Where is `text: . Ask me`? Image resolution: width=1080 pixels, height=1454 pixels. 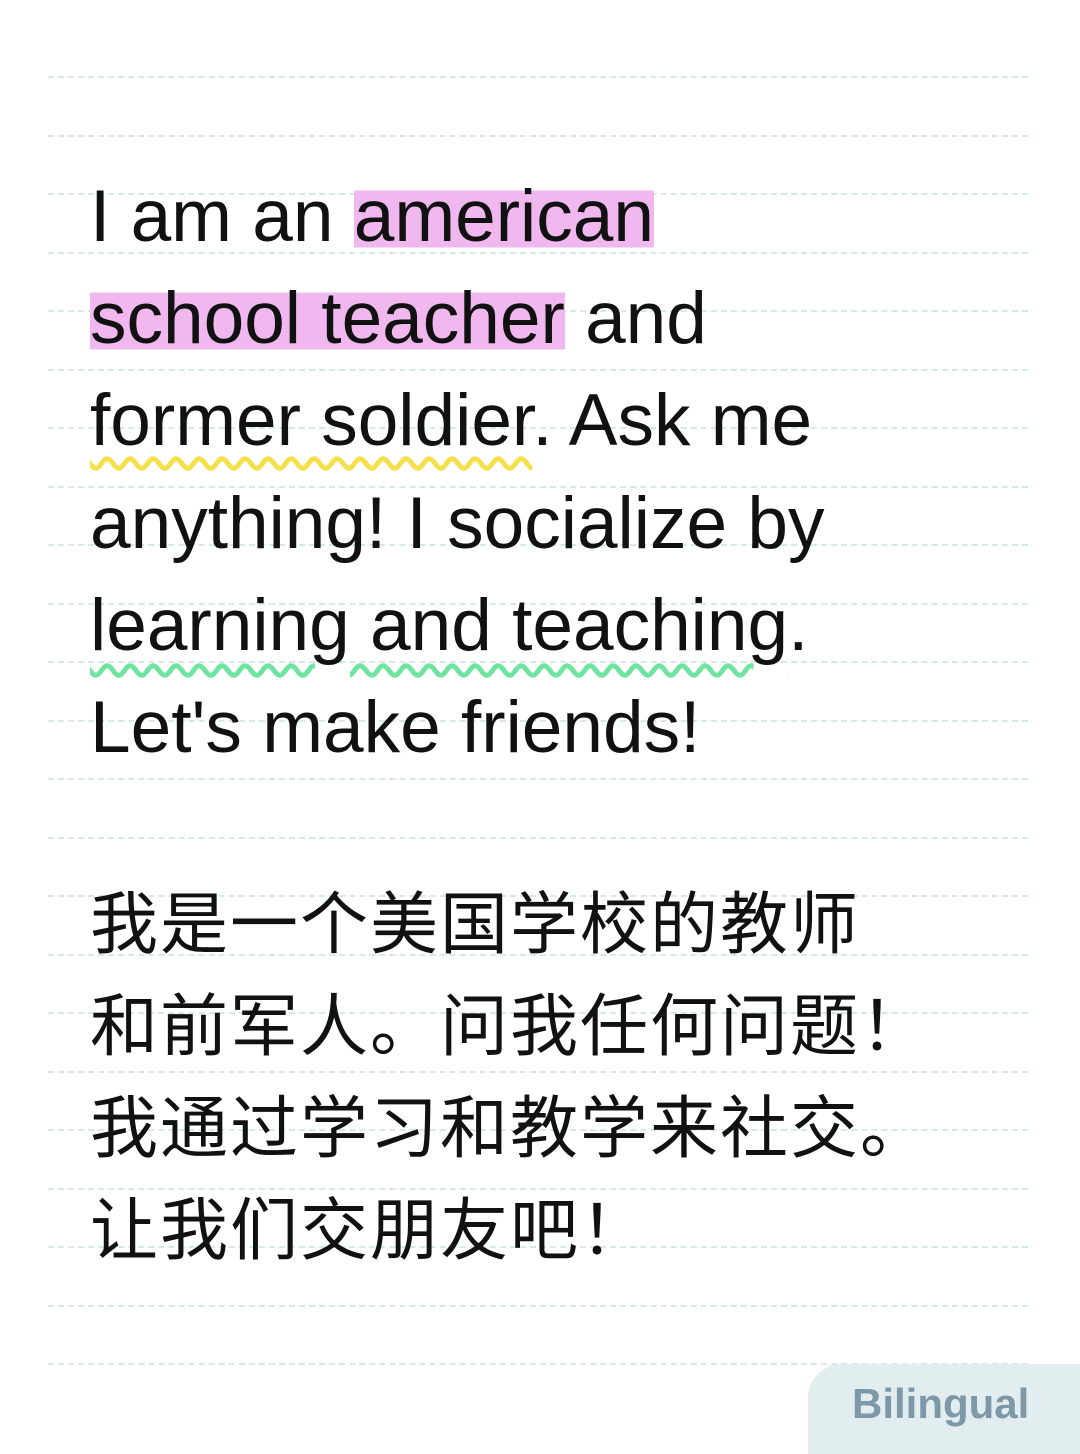
text: . Ask me is located at coordinates (672, 420).